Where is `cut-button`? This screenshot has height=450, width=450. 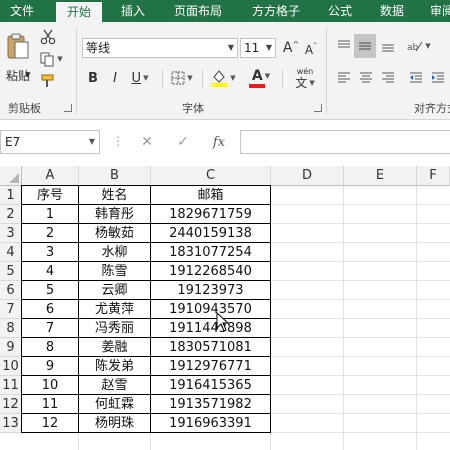
cut-button is located at coordinates (48, 37).